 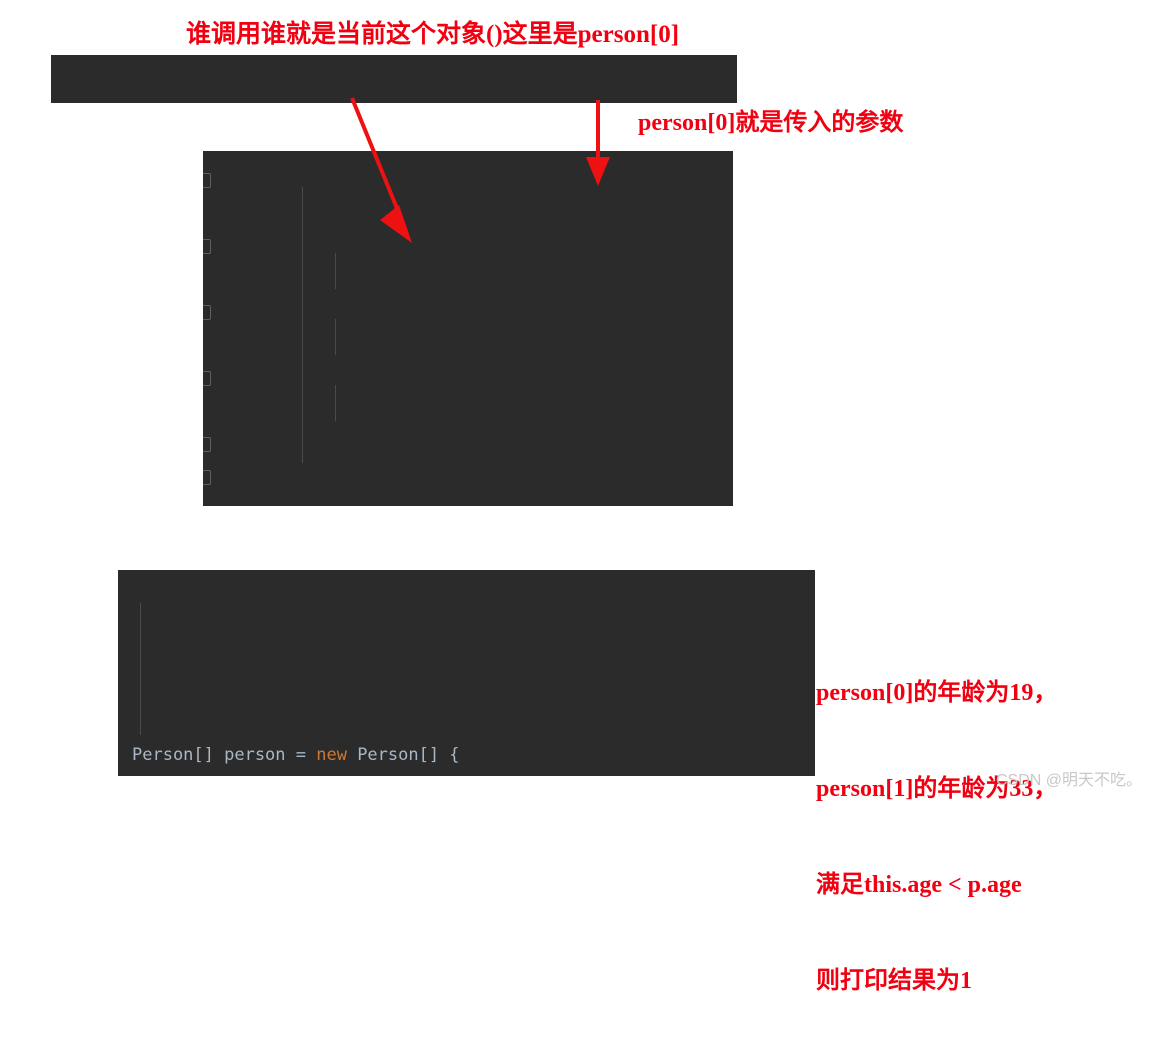 I want to click on token-array-type: Person[] person =, so click(x=224, y=755).